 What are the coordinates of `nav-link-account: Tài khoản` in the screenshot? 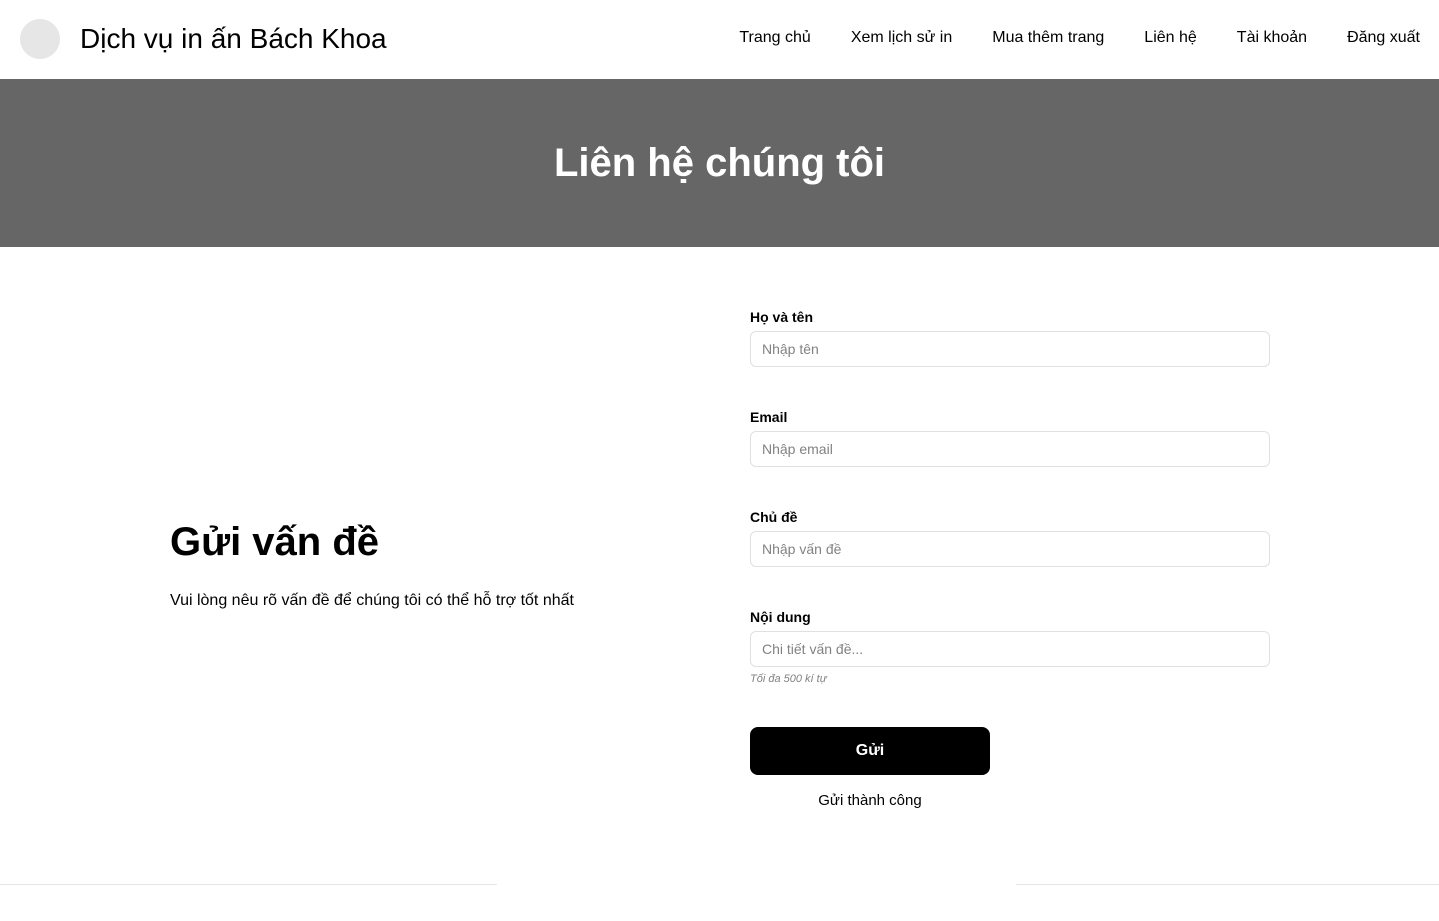 It's located at (1272, 38).